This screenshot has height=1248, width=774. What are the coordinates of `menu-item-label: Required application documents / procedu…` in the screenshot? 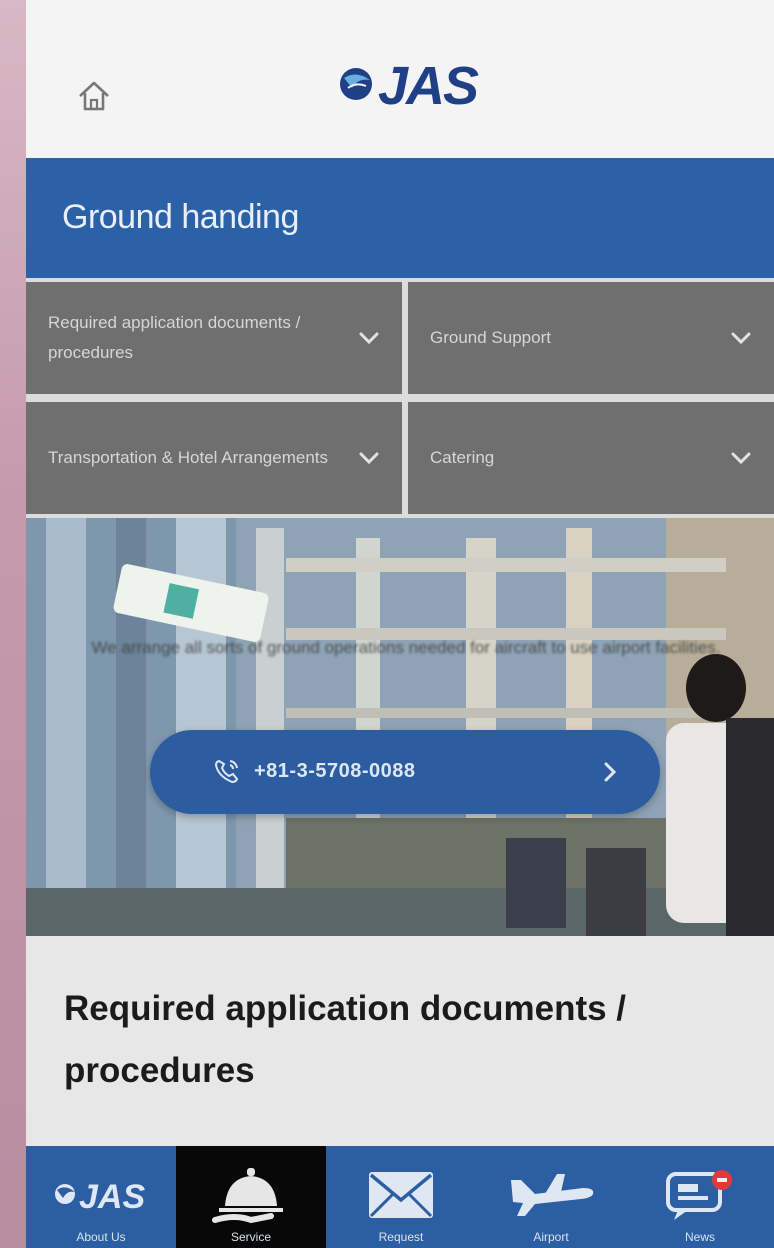 It's located at (174, 337).